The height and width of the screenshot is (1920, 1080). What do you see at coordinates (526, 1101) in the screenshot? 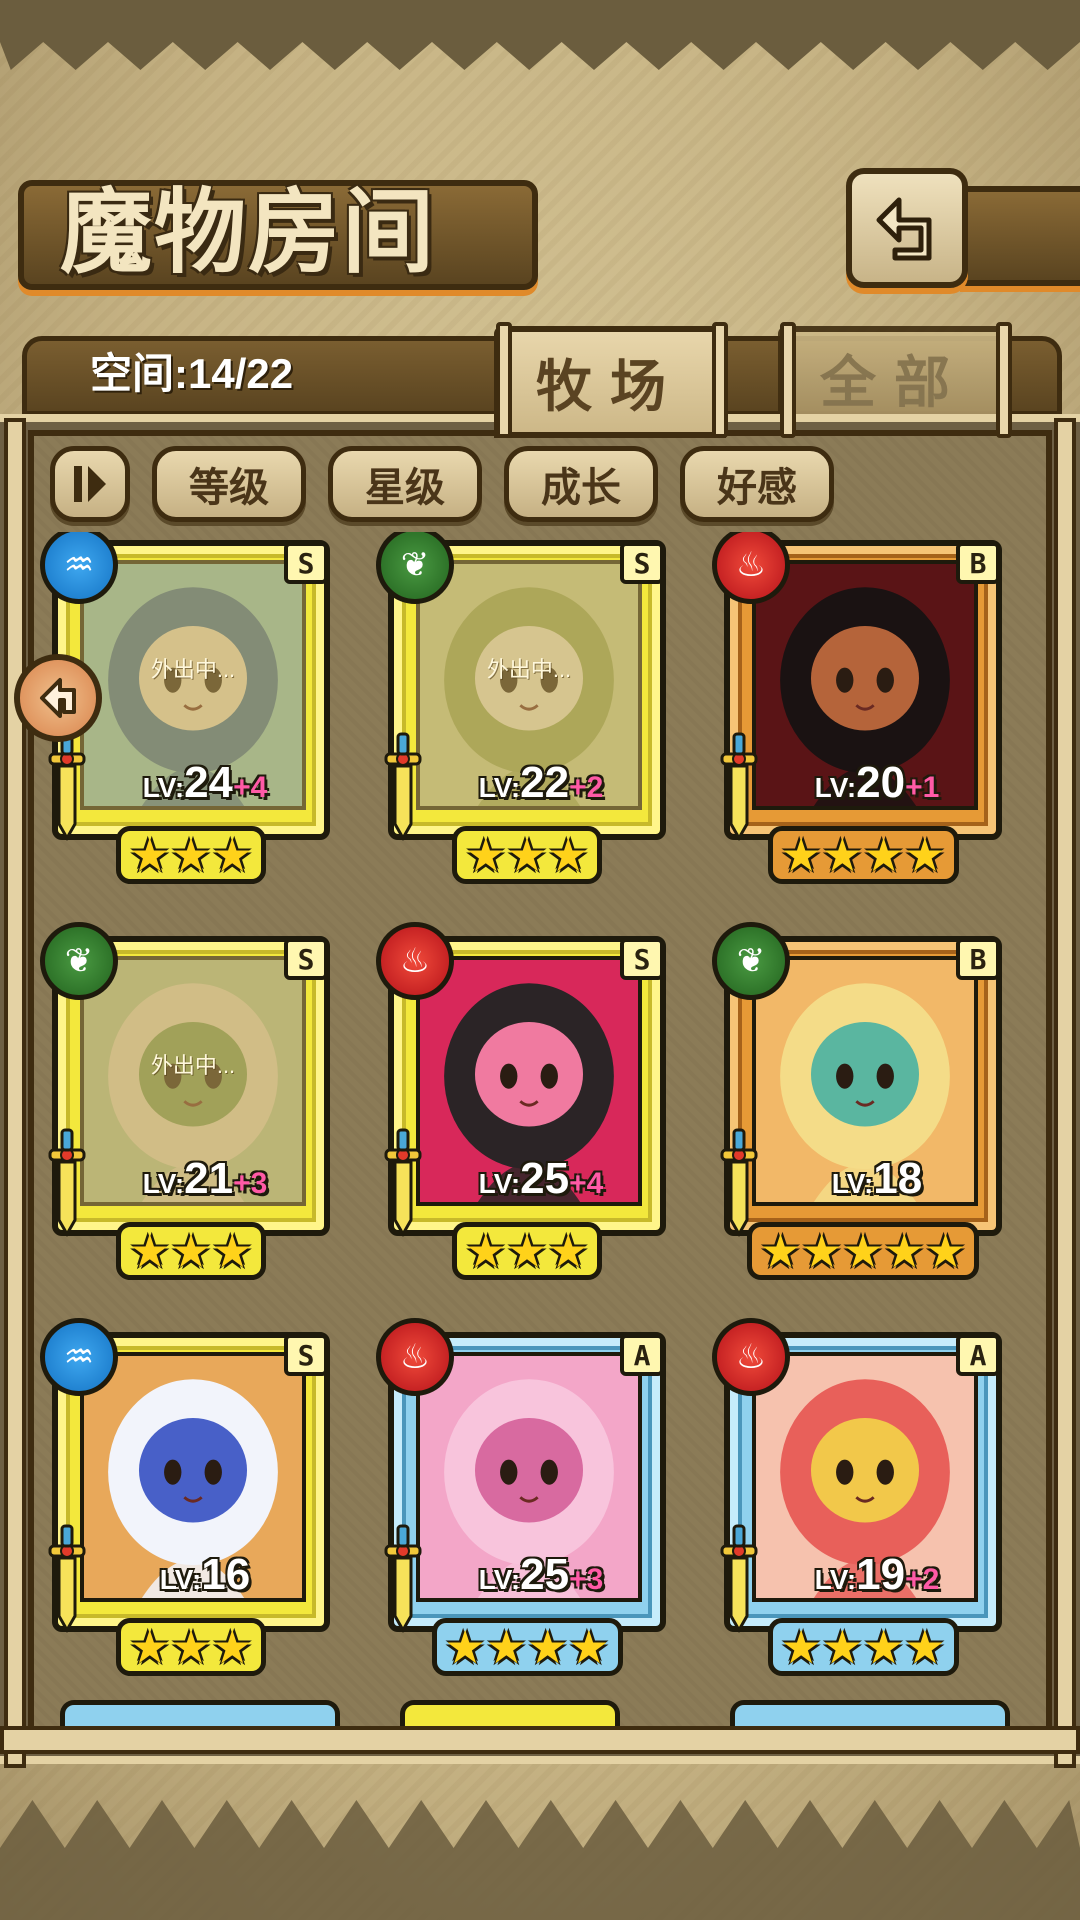
I see `monster-card: ♨ S LV:25+4 ★ ★ ★` at bounding box center [526, 1101].